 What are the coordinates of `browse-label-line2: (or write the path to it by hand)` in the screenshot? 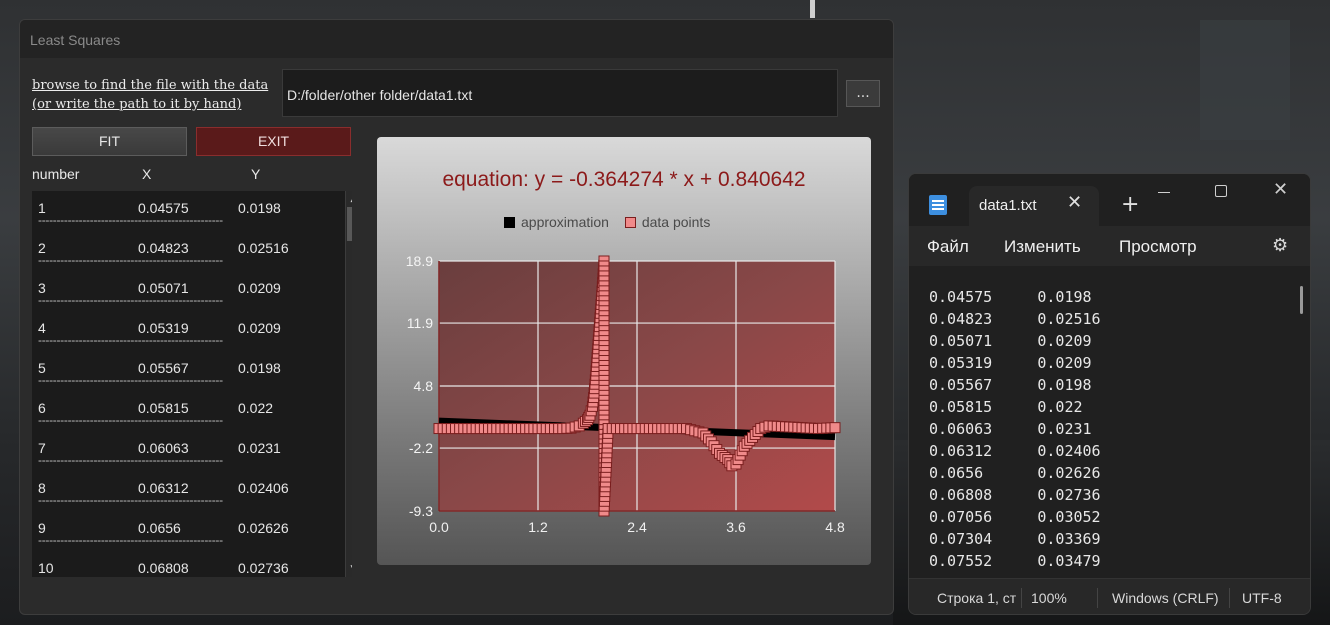 It's located at (154, 104).